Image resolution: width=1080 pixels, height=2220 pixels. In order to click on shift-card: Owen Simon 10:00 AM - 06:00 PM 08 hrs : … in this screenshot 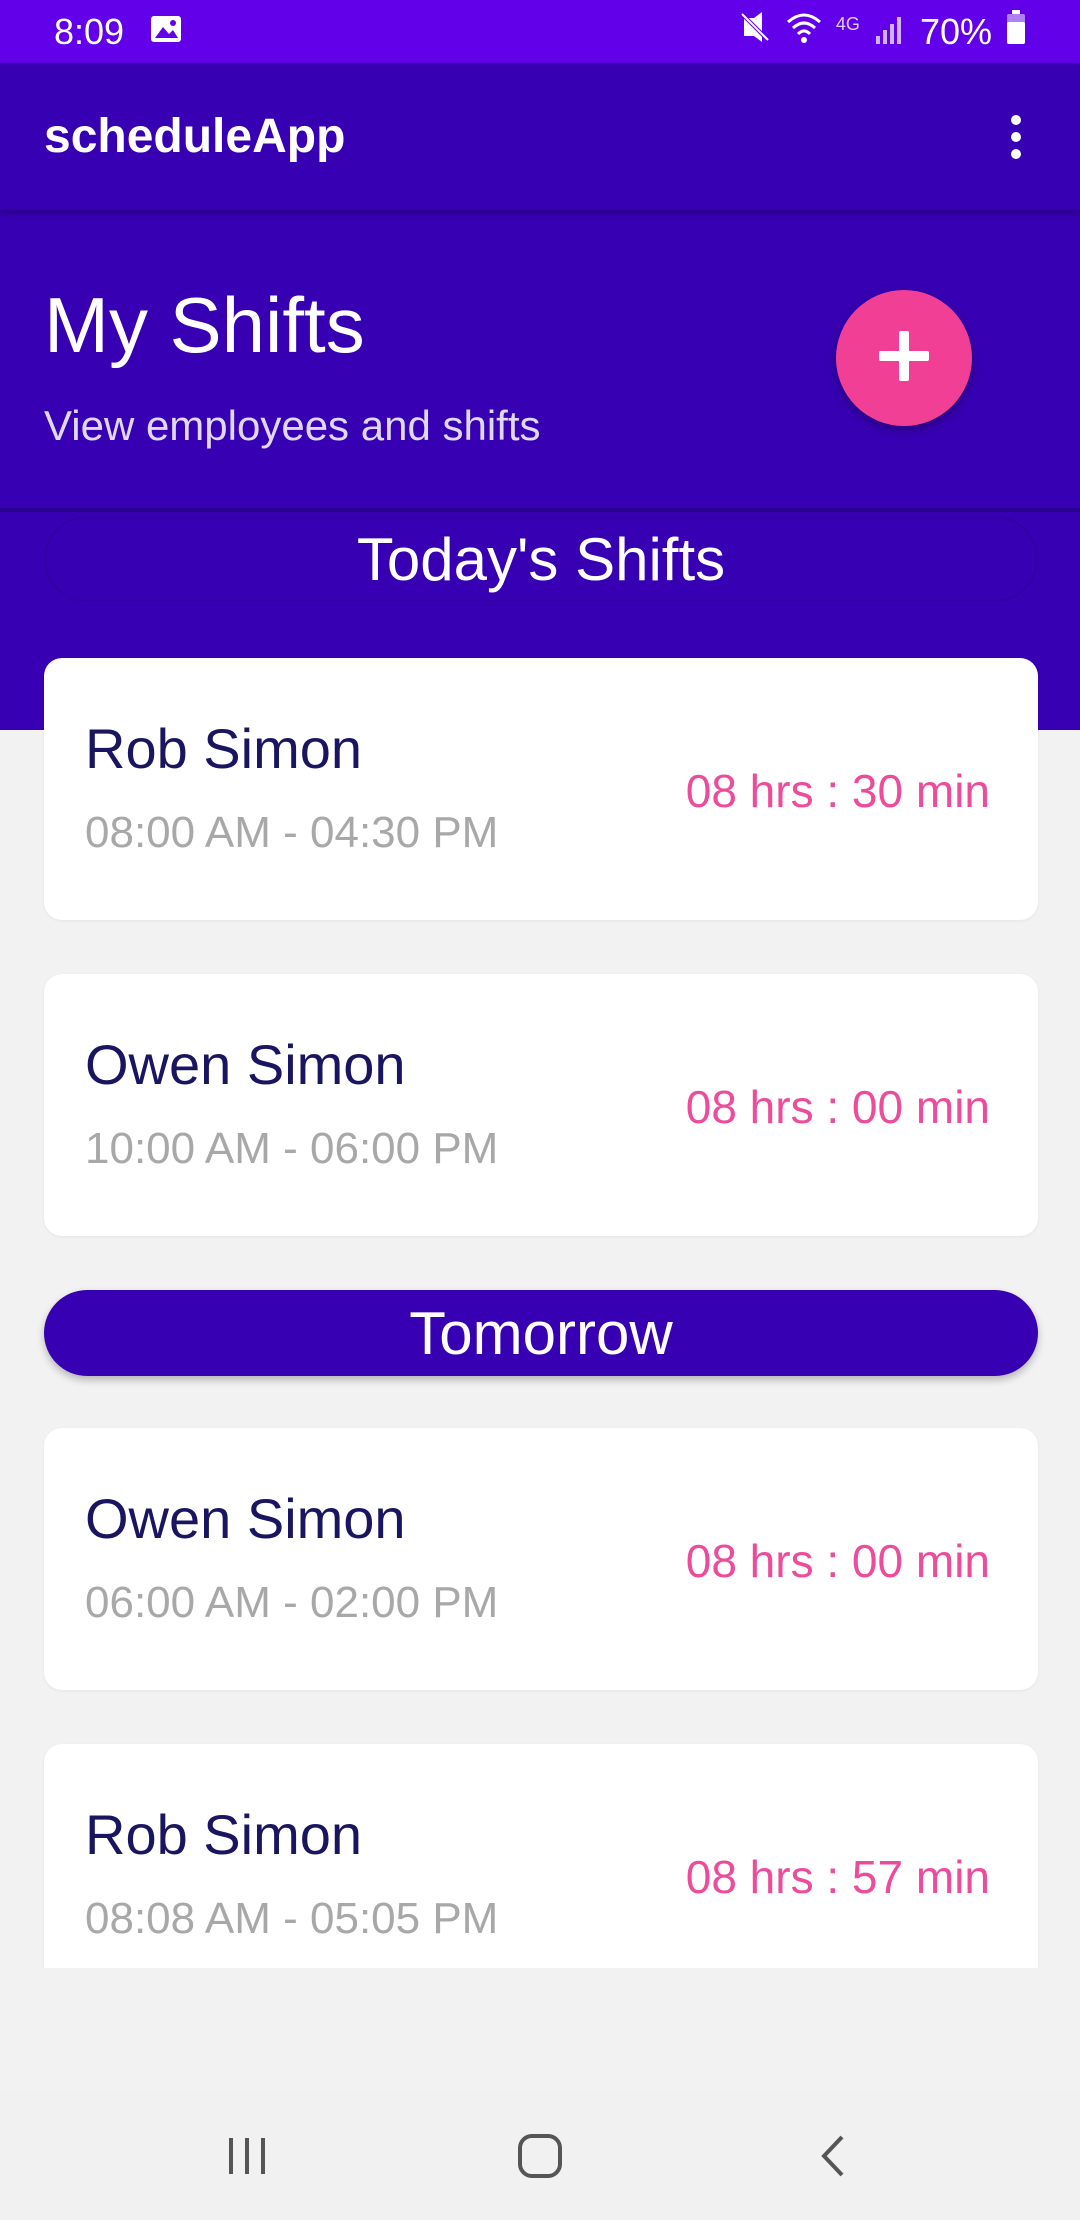, I will do `click(541, 1105)`.